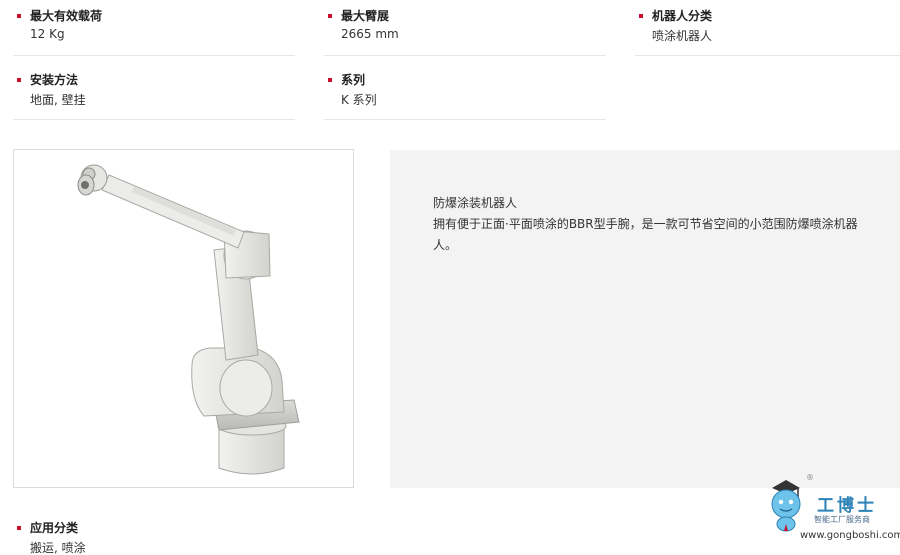  I want to click on watermark-tagline: 智能工厂服务商, so click(842, 519).